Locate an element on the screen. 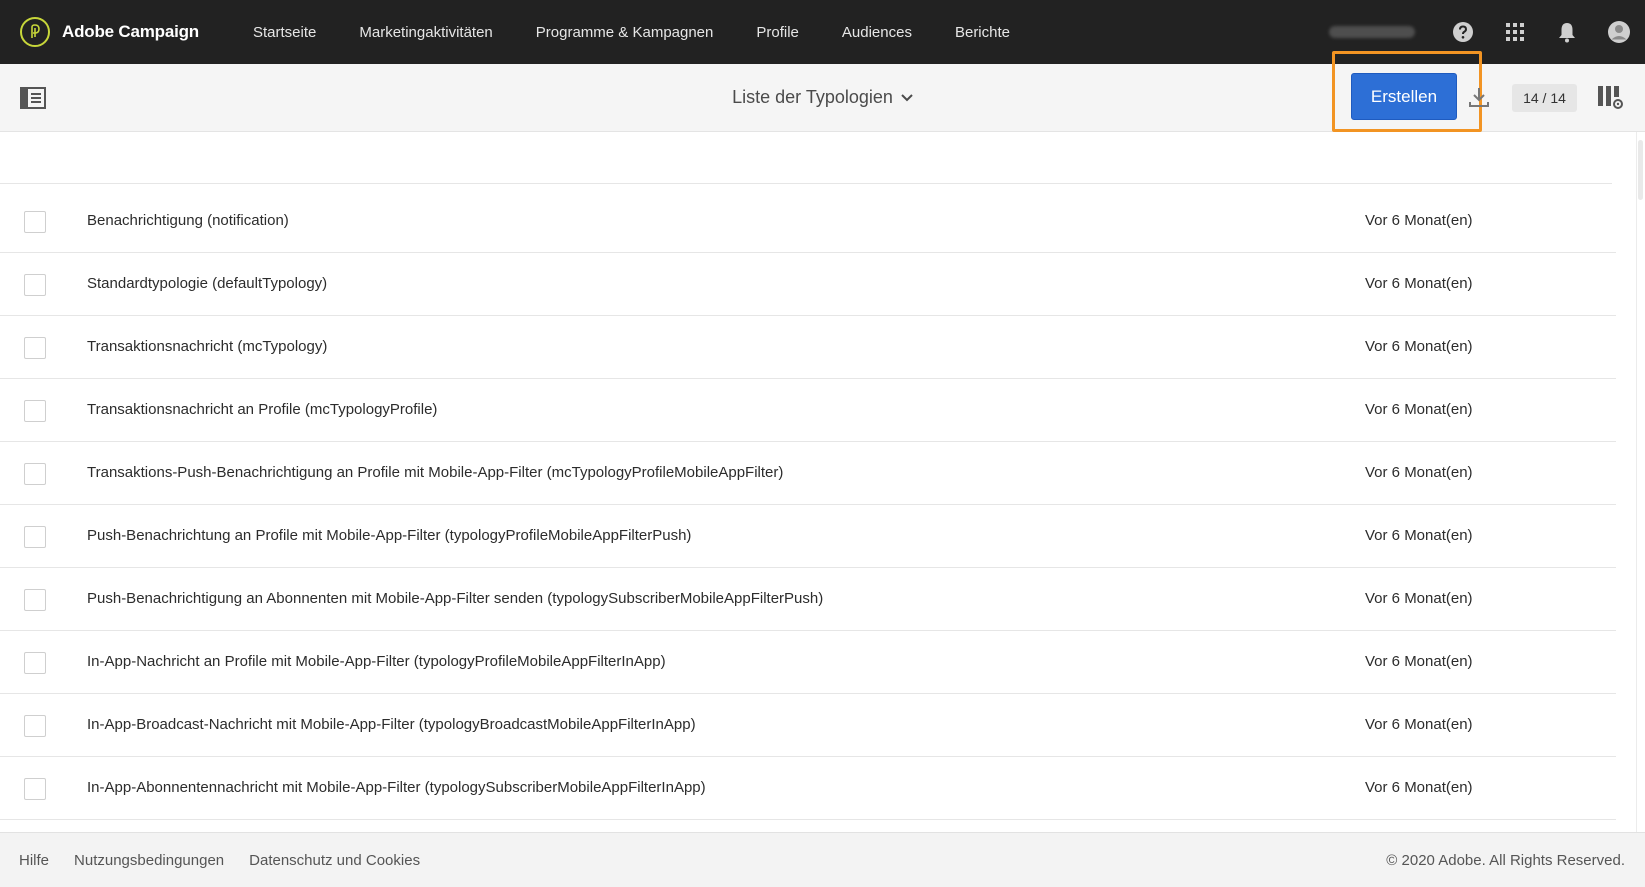  list-header-divider is located at coordinates (806, 183).